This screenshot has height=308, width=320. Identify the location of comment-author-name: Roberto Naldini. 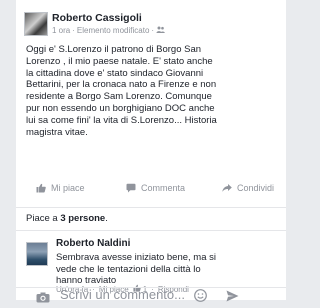
(93, 243).